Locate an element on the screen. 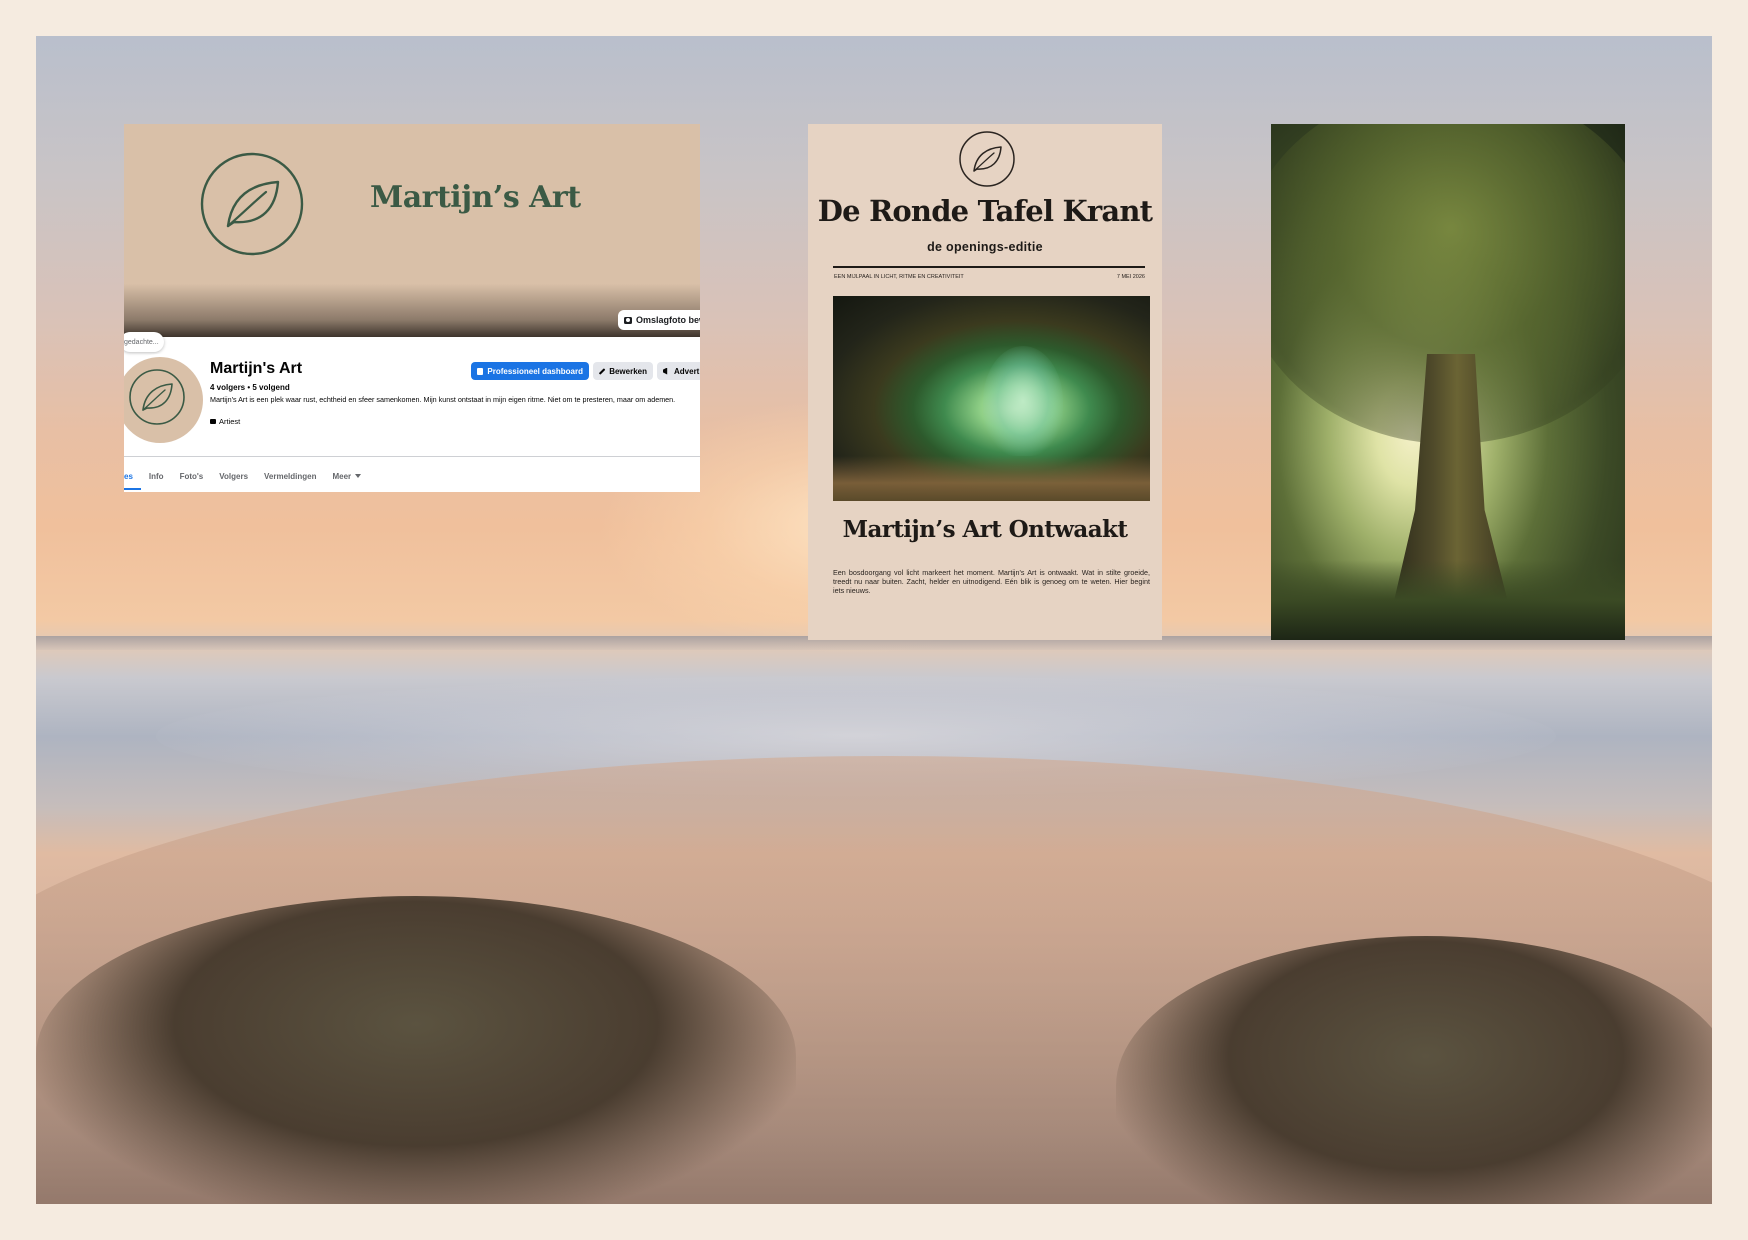  camera-icon is located at coordinates (628, 320).